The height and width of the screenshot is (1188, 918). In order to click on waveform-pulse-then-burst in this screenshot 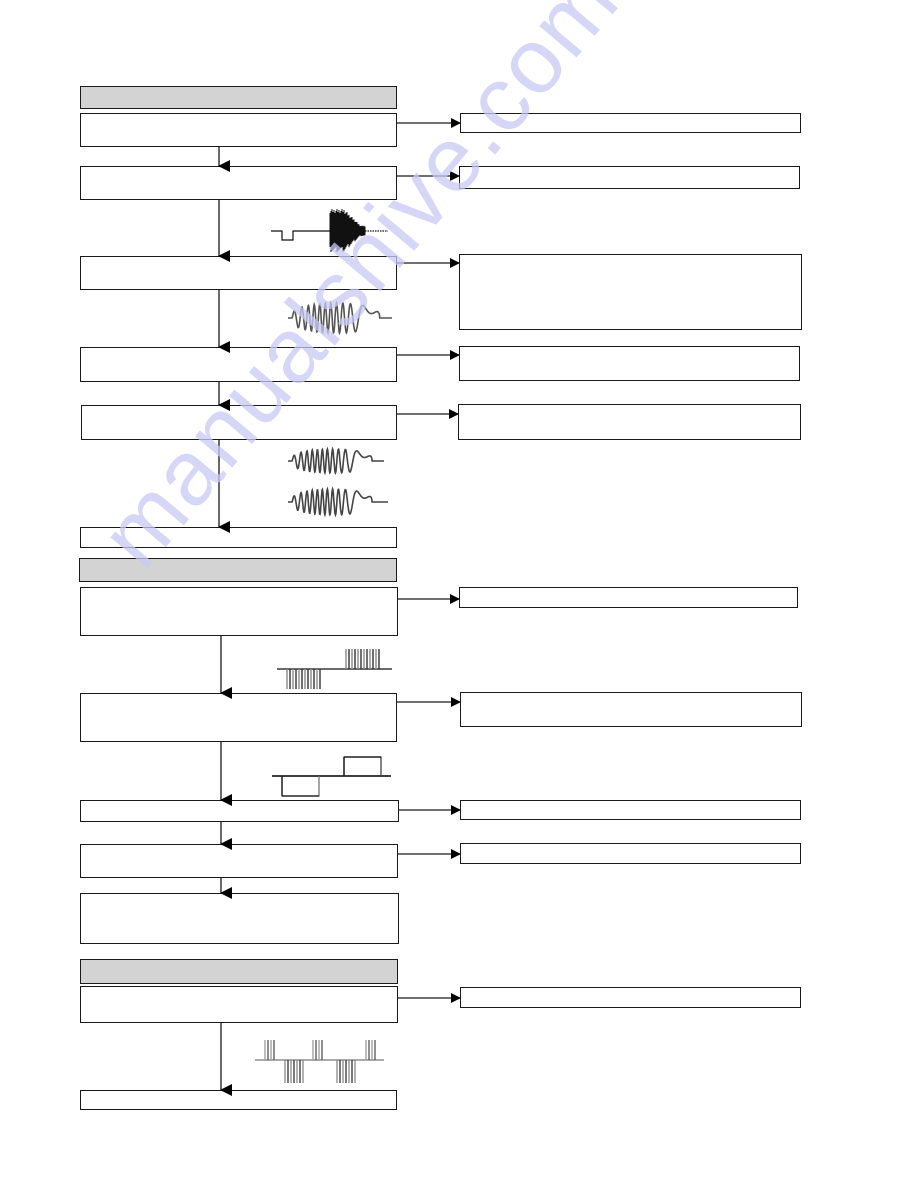, I will do `click(329, 230)`.